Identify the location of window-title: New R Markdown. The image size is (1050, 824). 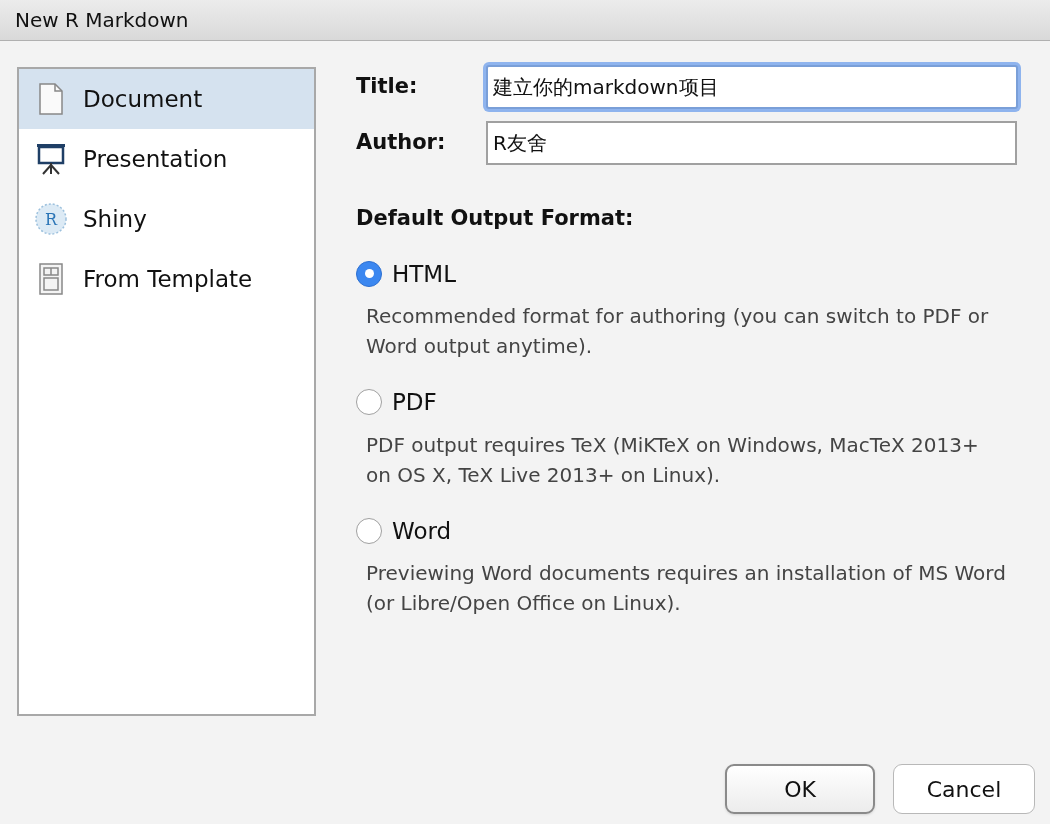
(102, 20).